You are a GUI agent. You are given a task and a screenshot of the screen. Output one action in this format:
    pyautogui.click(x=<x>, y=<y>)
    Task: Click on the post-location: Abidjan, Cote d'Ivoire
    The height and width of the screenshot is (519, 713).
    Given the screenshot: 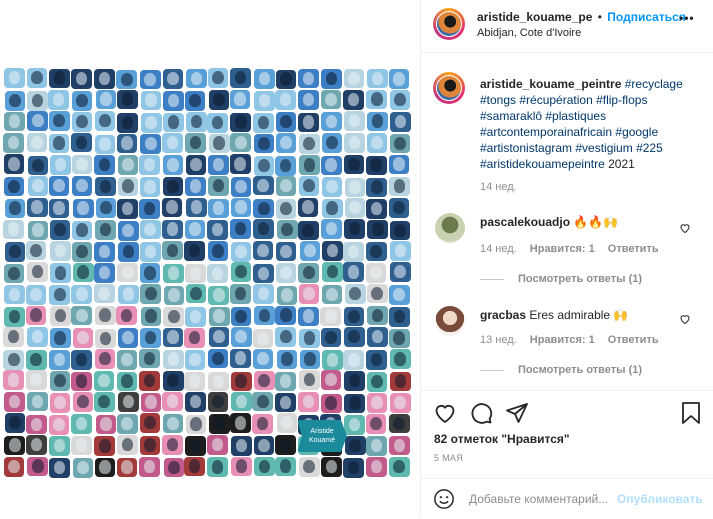 What is the action you would take?
    pyautogui.click(x=529, y=33)
    